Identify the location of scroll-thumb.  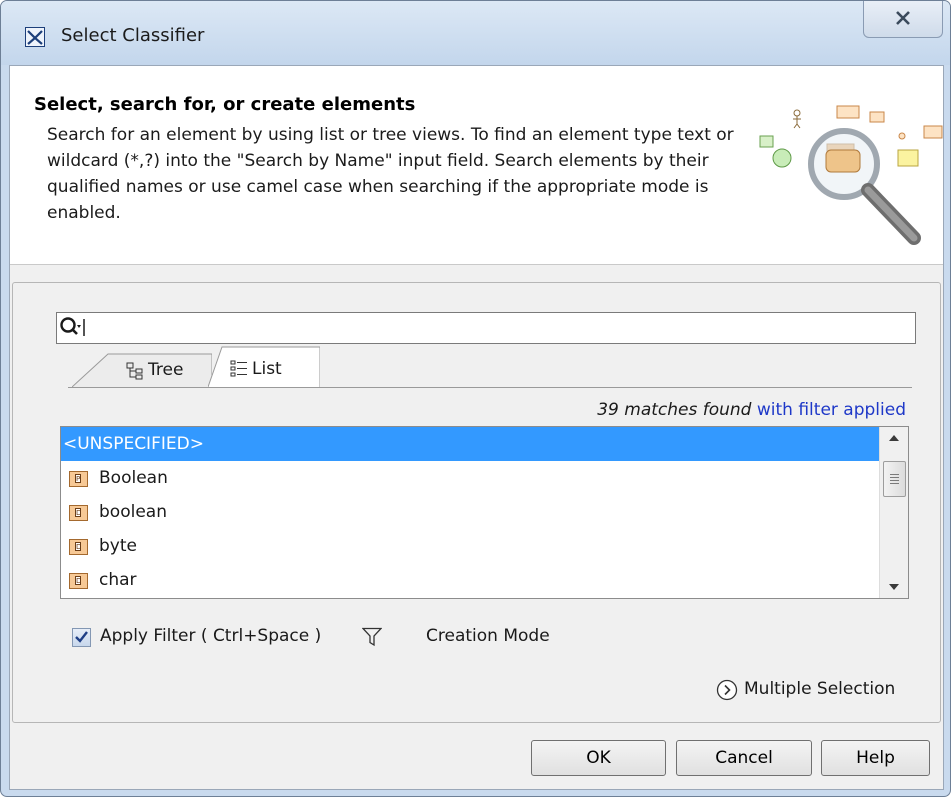
(894, 479).